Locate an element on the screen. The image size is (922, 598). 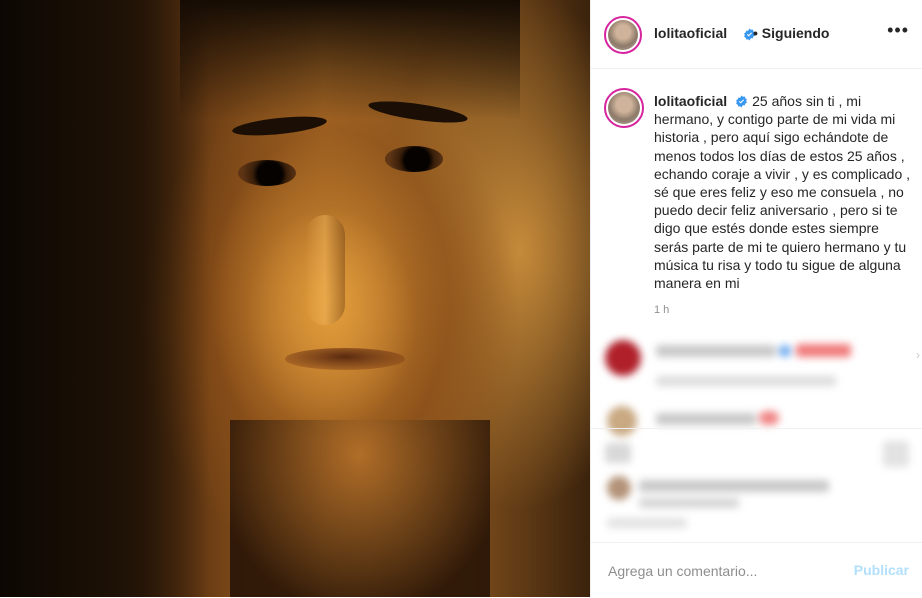
divider is located at coordinates (756, 428).